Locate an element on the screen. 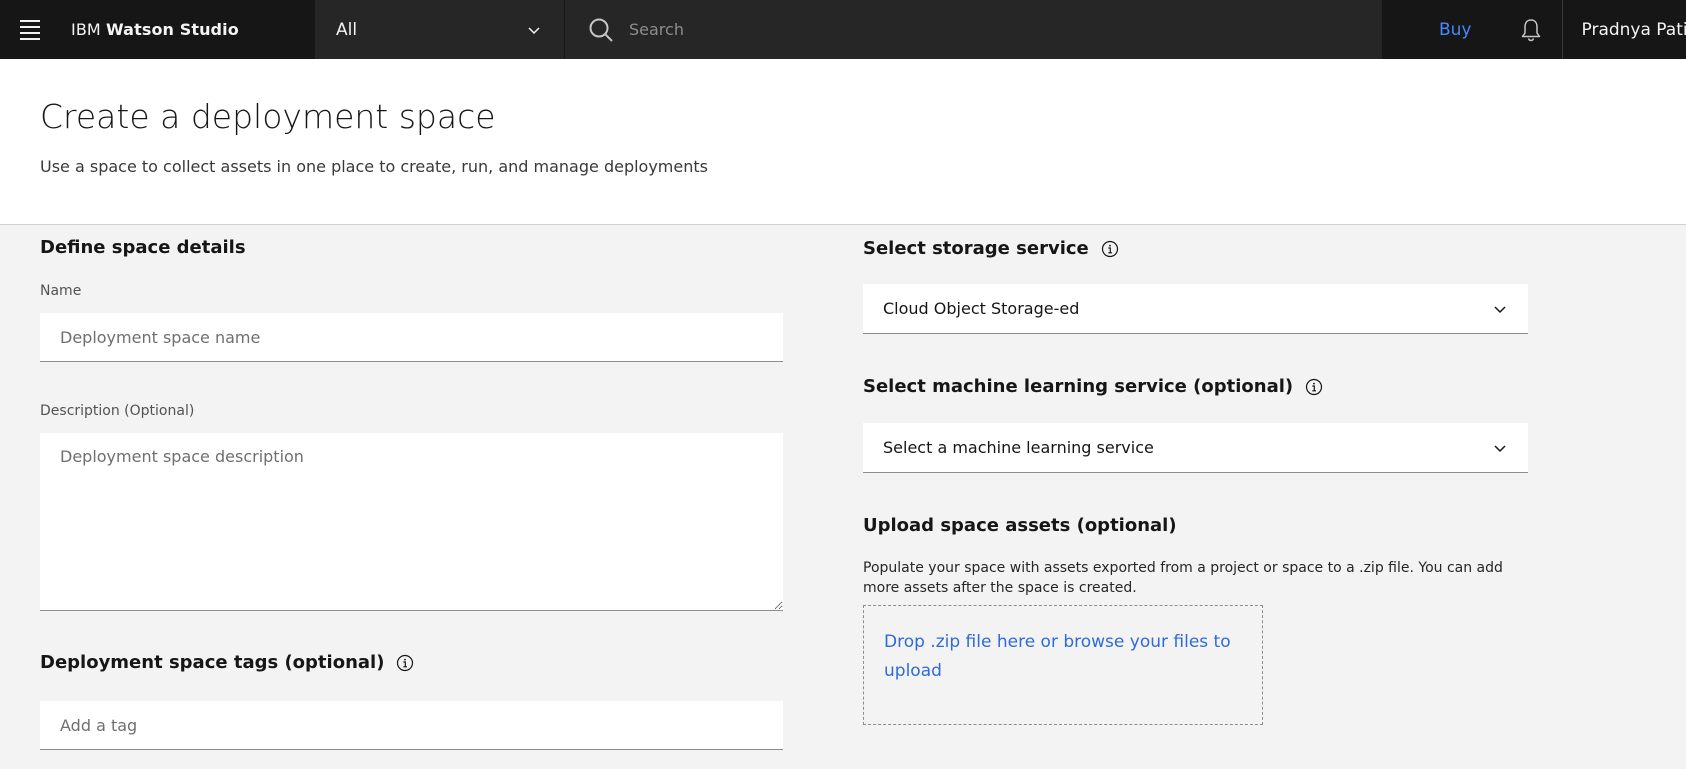 This screenshot has height=769, width=1686. user-menu: Pradnya Patil' is located at coordinates (1623, 29).